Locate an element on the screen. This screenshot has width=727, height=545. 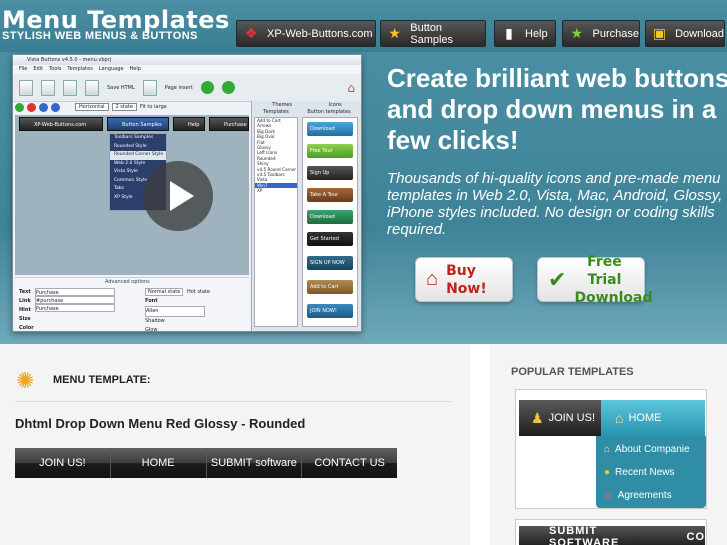
menu-item: Tools is located at coordinates (55, 69).